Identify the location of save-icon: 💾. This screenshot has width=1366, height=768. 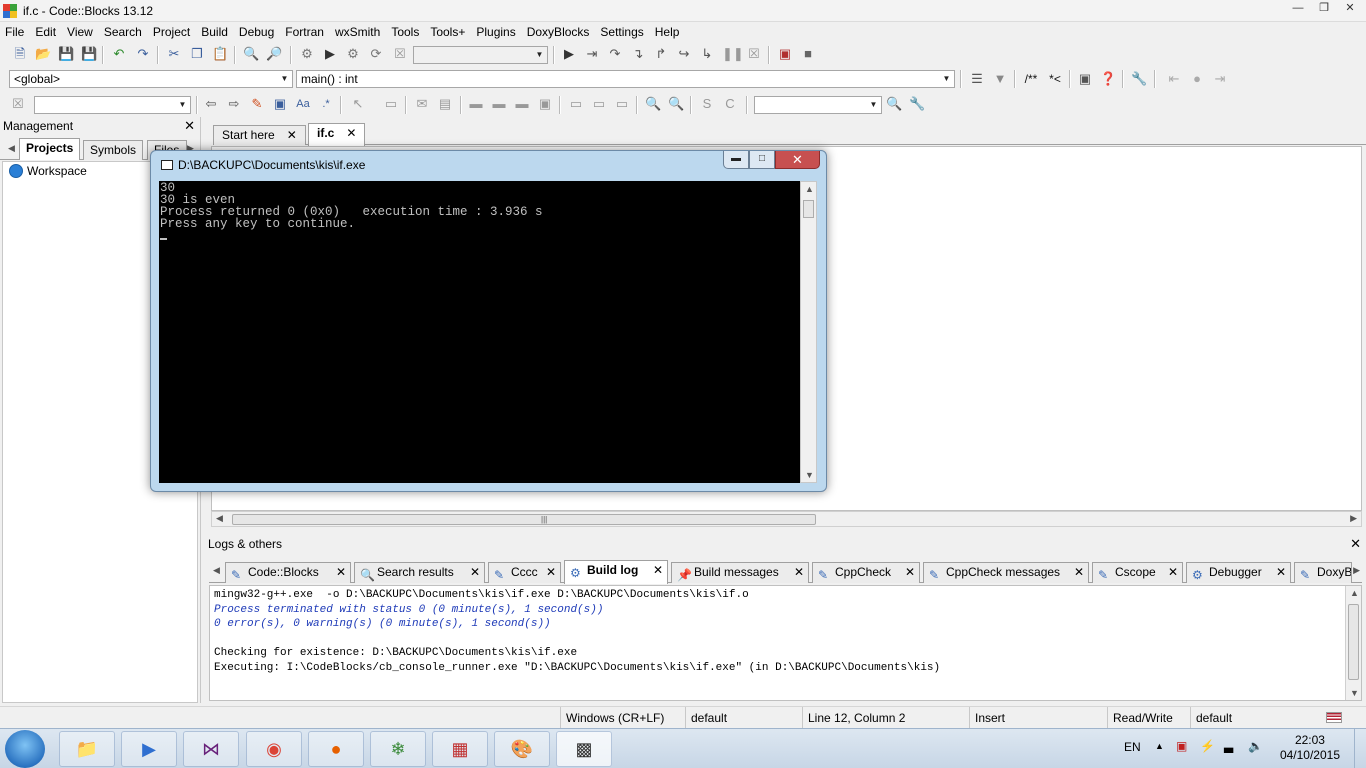
(66, 54).